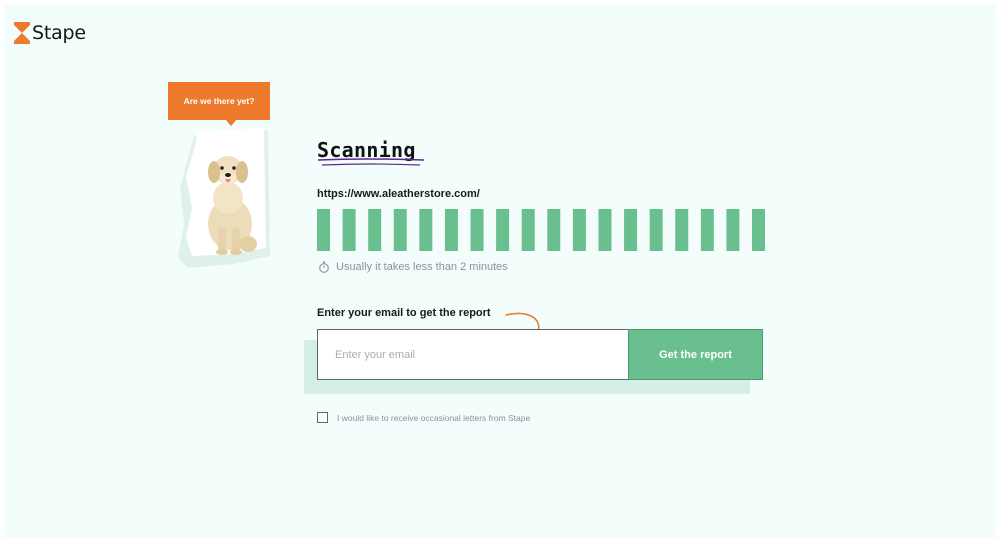 The image size is (1000, 542). I want to click on stape-logo: Stape, so click(50, 33).